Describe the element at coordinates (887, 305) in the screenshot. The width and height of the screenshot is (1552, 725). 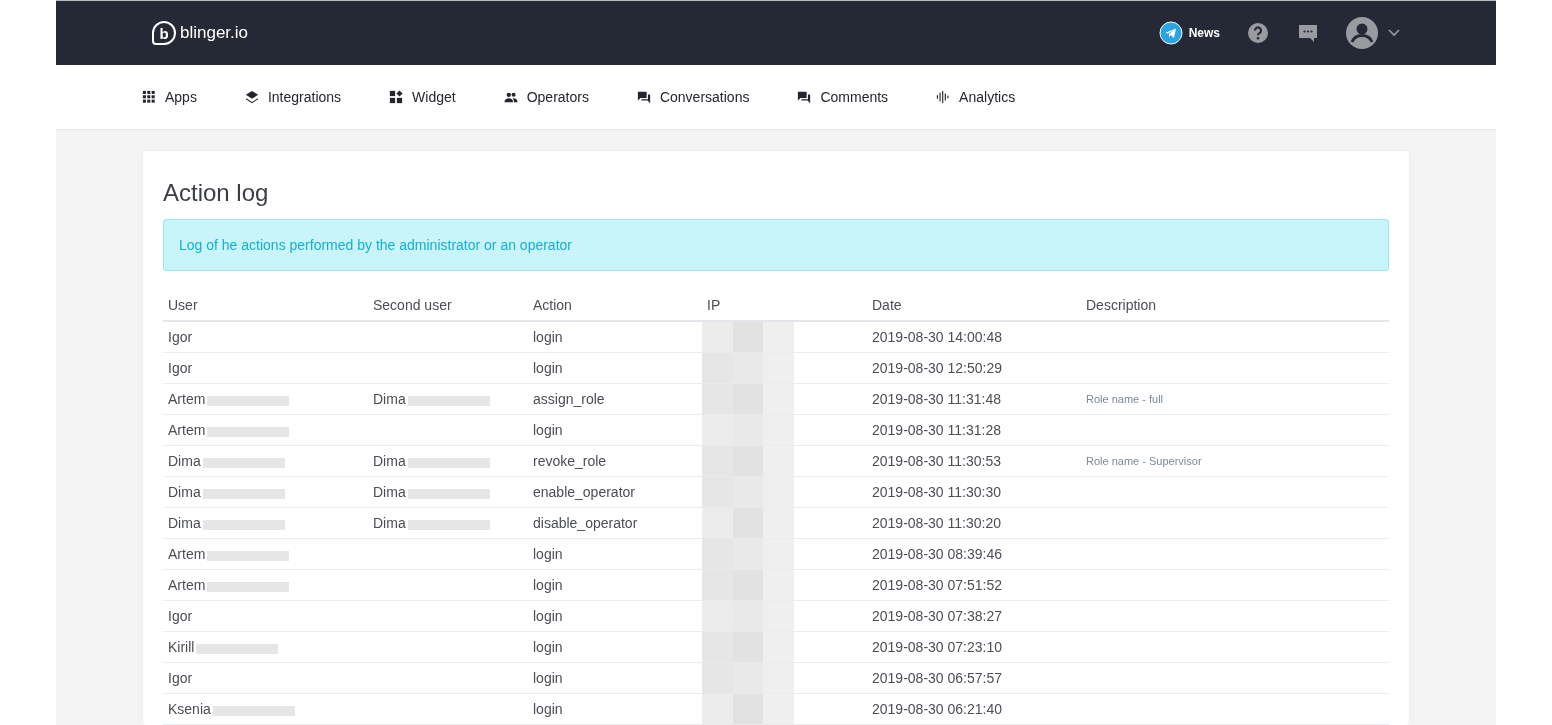
I see `column-header: Date` at that location.